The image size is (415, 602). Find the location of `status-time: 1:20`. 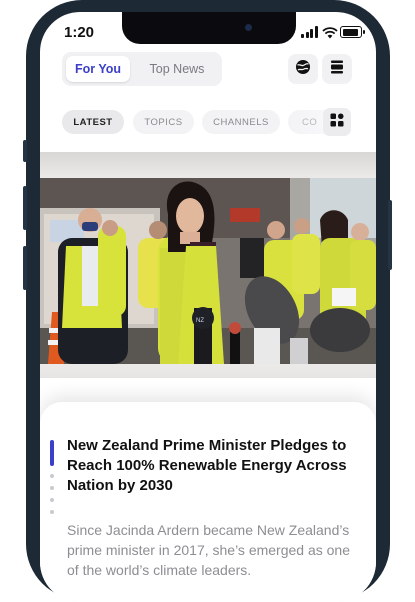

status-time: 1:20 is located at coordinates (79, 32).